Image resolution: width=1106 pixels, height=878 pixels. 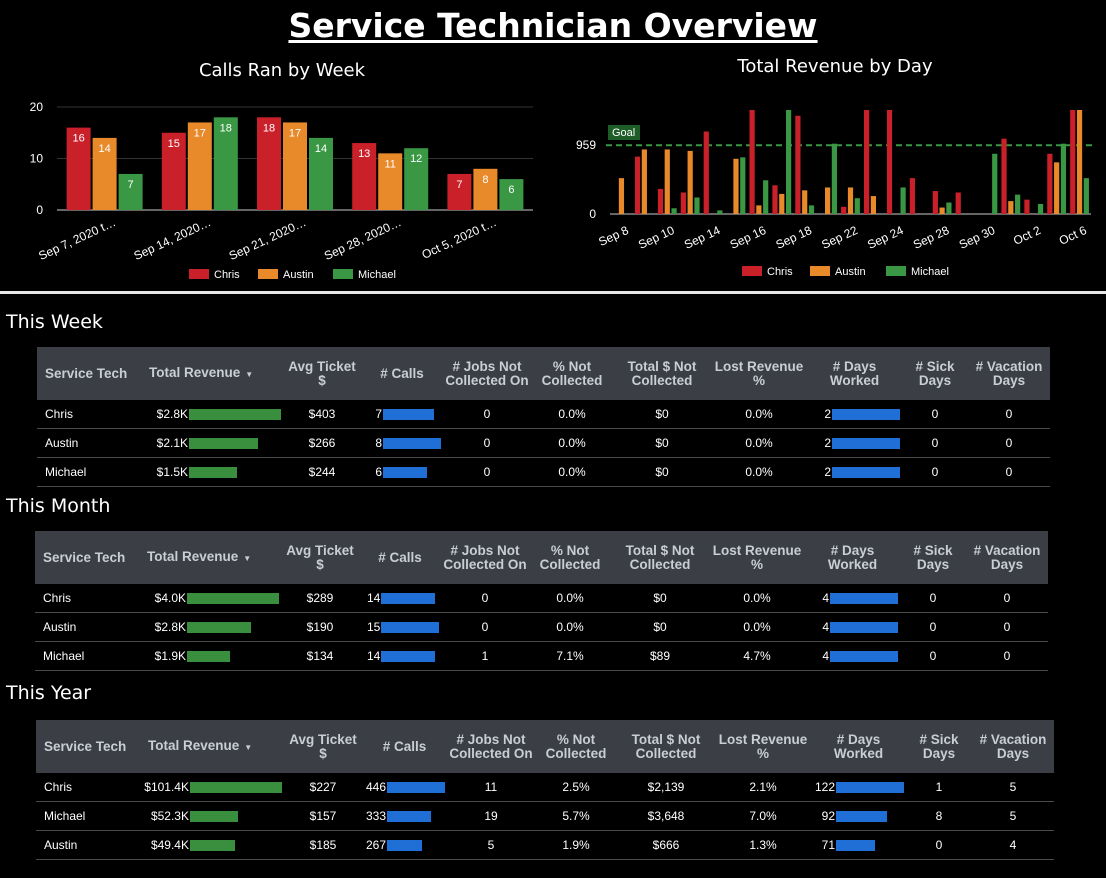 I want to click on data-label: 14, so click(x=321, y=149).